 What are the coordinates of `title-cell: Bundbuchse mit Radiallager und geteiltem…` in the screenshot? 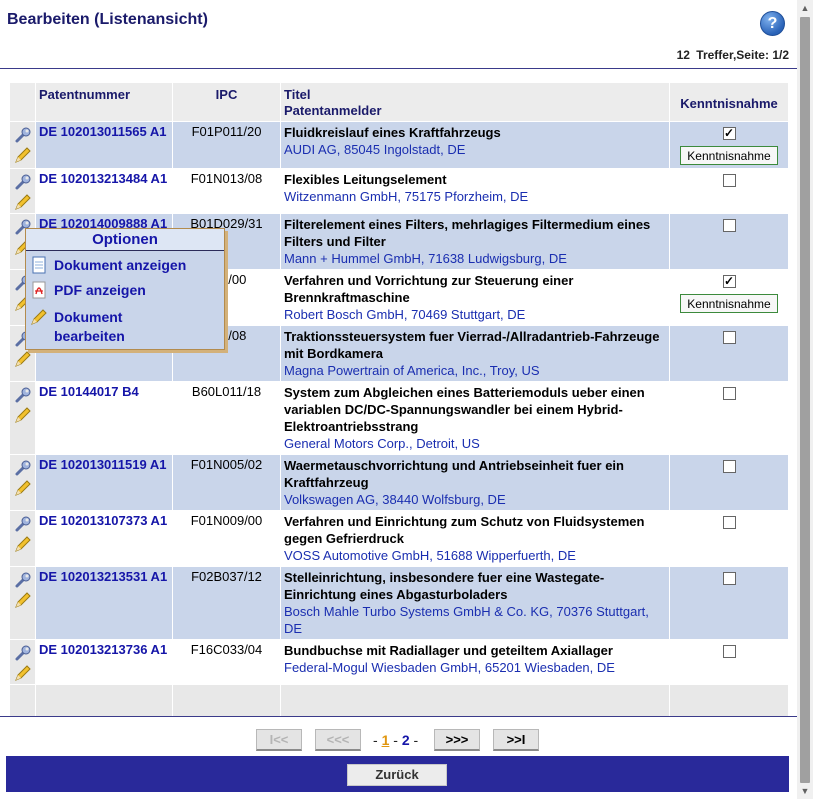 It's located at (475, 662).